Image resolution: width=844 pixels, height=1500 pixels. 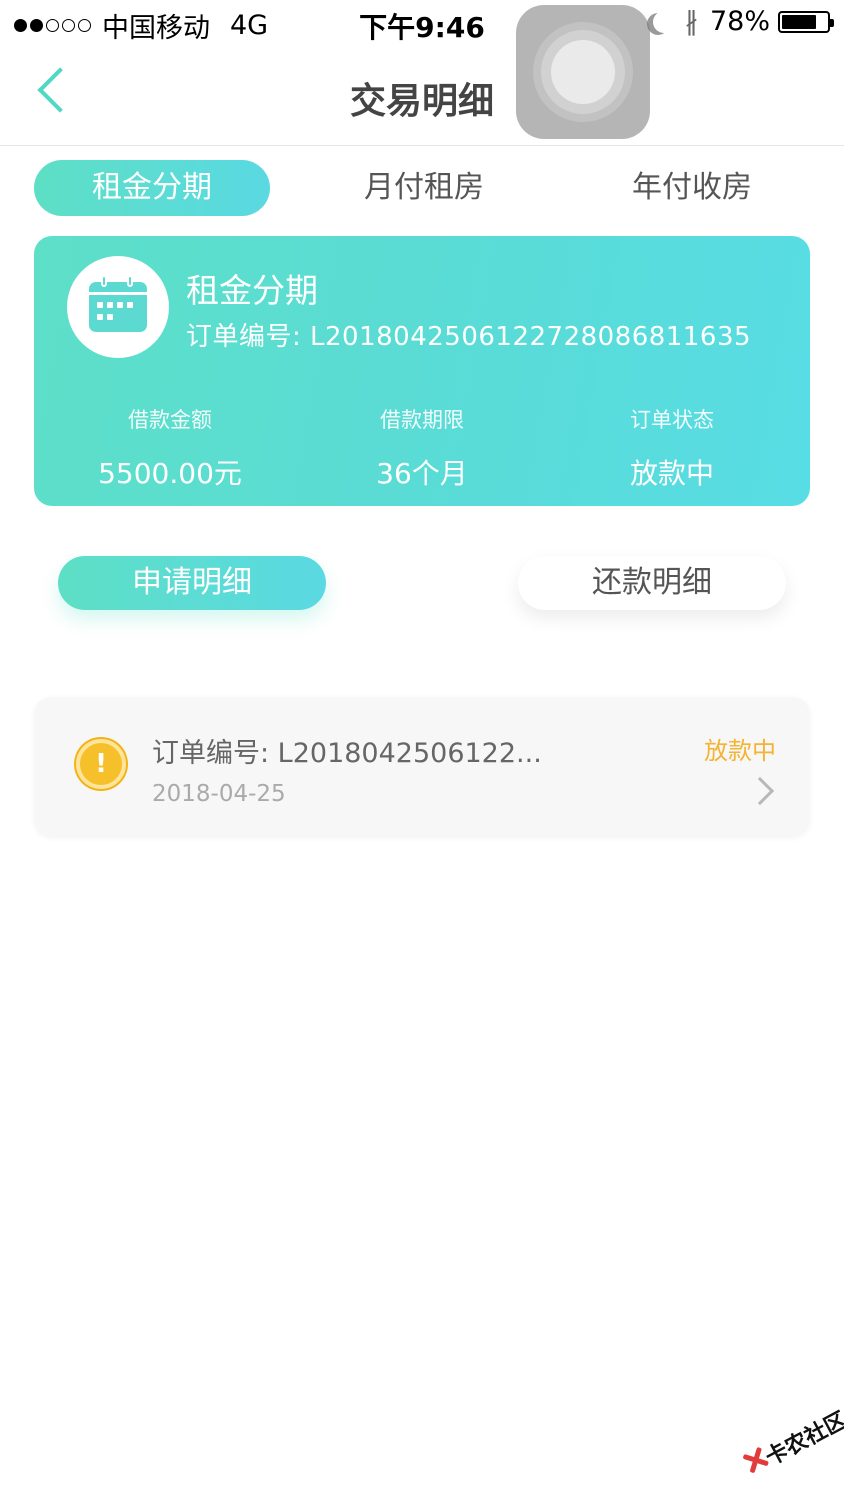 I want to click on card-icon-badge, so click(x=118, y=307).